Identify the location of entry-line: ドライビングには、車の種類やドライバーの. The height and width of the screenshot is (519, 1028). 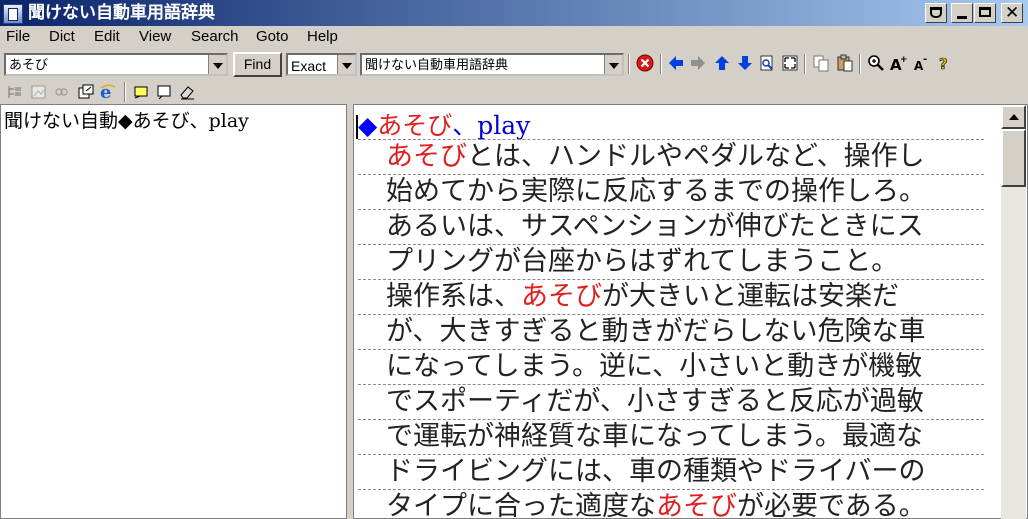
(691, 472).